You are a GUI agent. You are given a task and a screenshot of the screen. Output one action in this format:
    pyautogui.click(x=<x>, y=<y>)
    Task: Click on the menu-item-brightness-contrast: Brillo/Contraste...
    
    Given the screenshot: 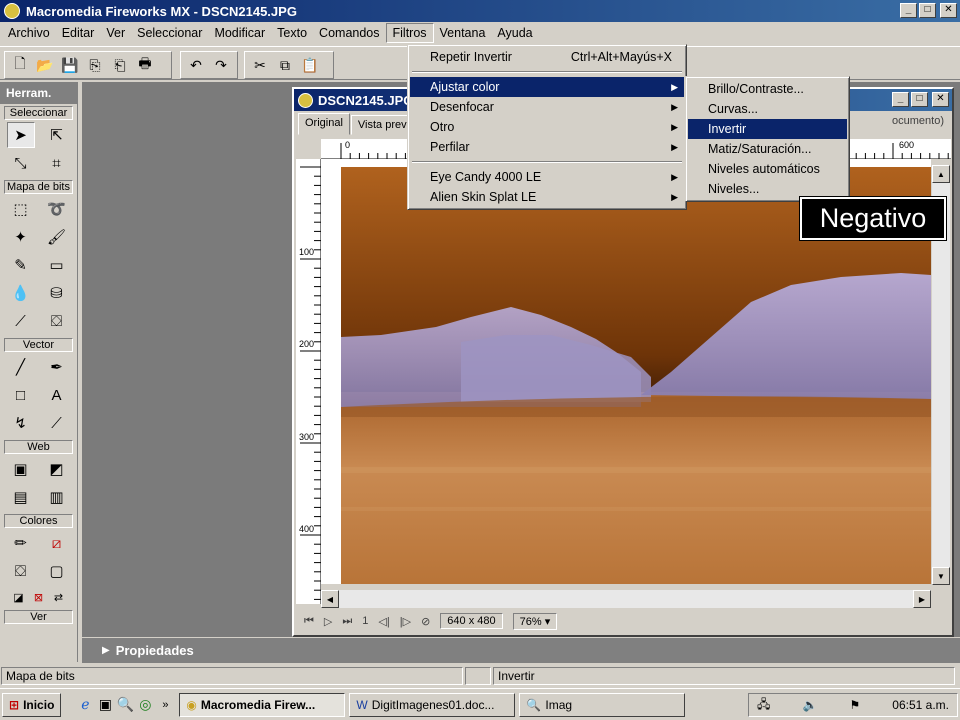 What is the action you would take?
    pyautogui.click(x=767, y=89)
    